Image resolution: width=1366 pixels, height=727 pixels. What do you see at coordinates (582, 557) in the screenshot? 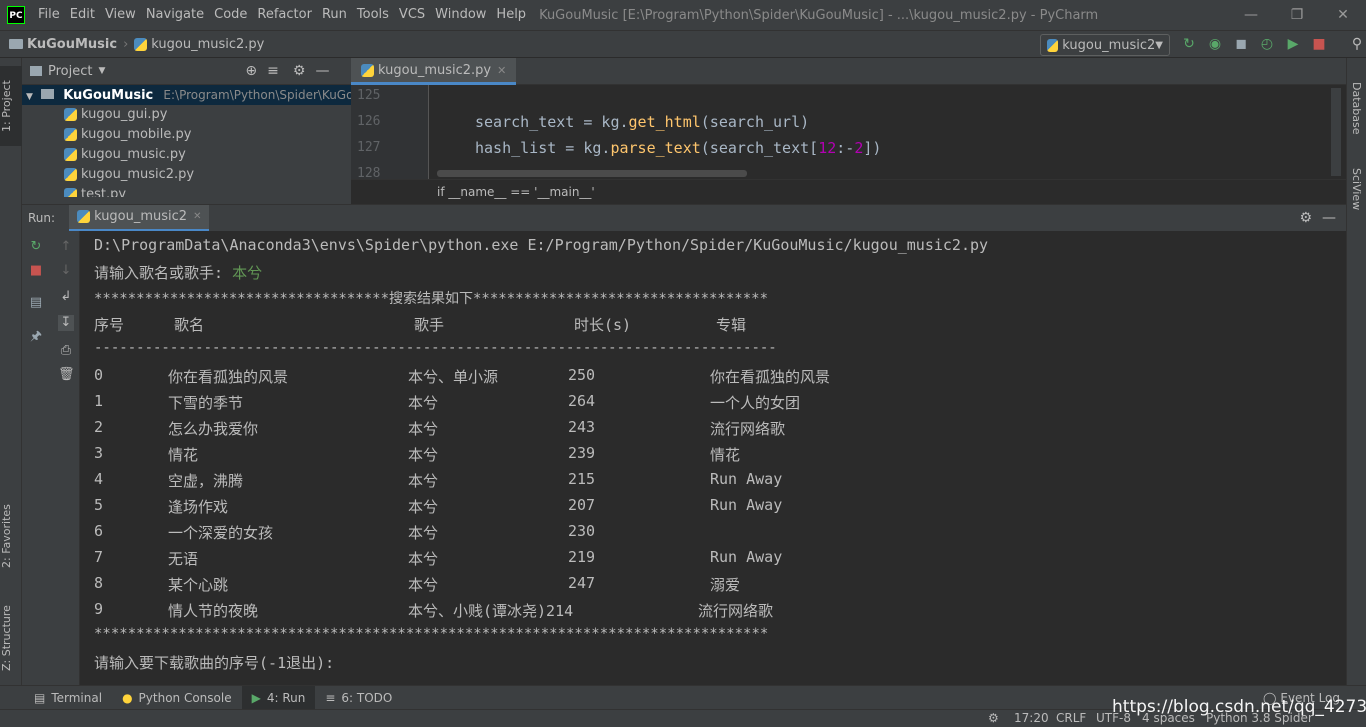
I see `row-duration: 219` at bounding box center [582, 557].